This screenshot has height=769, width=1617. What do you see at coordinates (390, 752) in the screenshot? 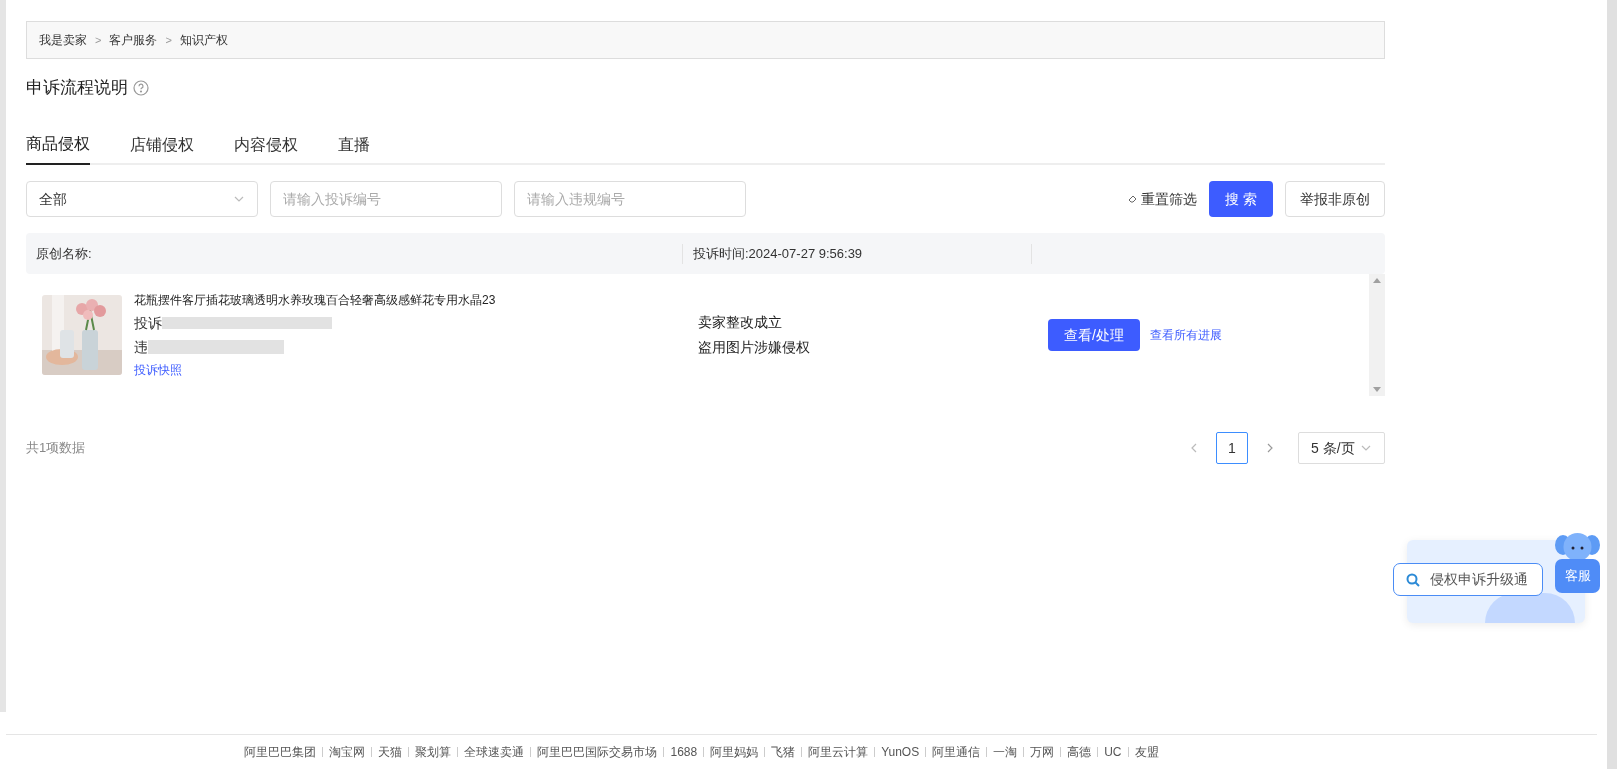
I see `footer-link: 天猫` at bounding box center [390, 752].